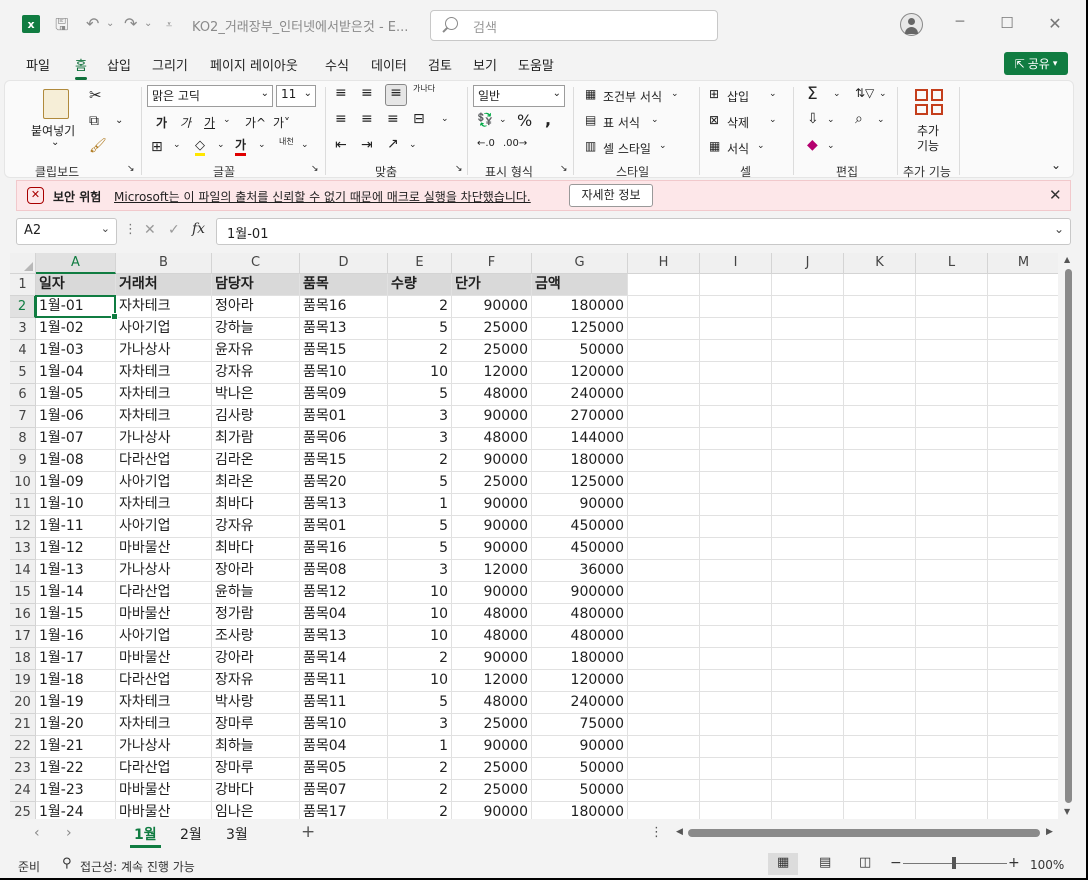  Describe the element at coordinates (929, 102) in the screenshot. I see `add-ins-icon` at that location.